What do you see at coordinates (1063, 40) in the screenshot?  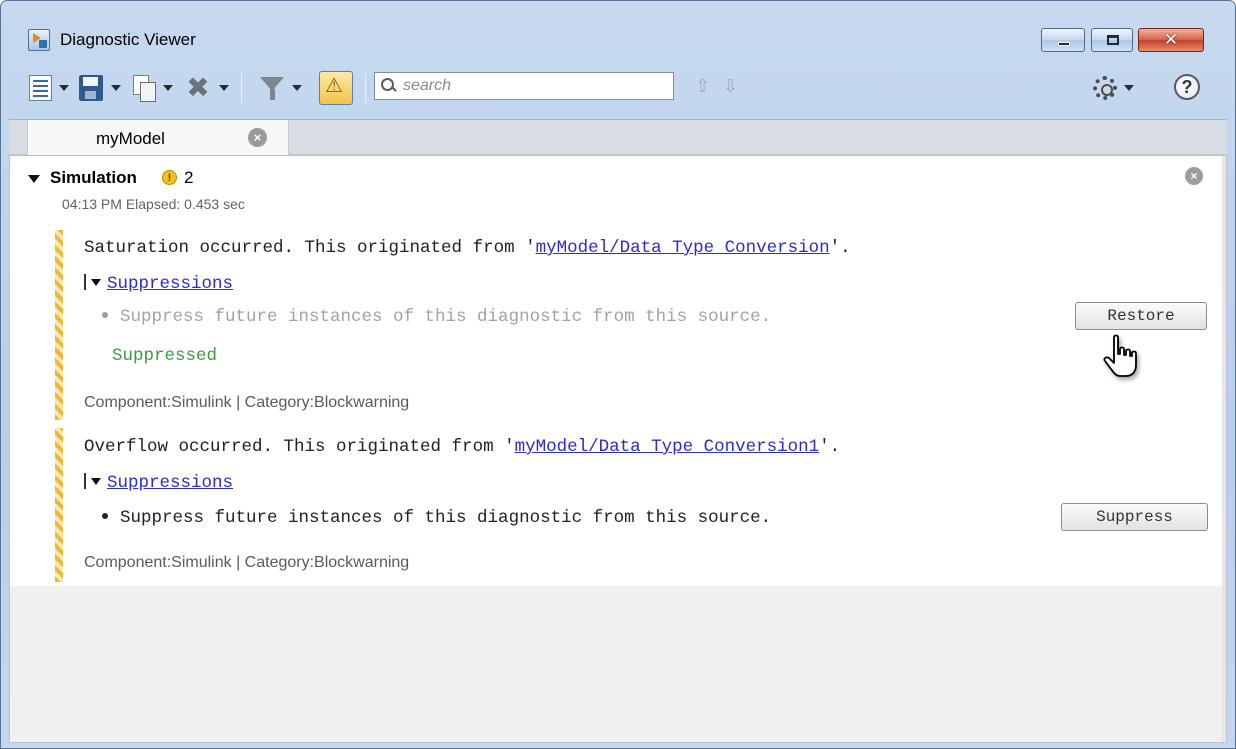 I see `minimize-button` at bounding box center [1063, 40].